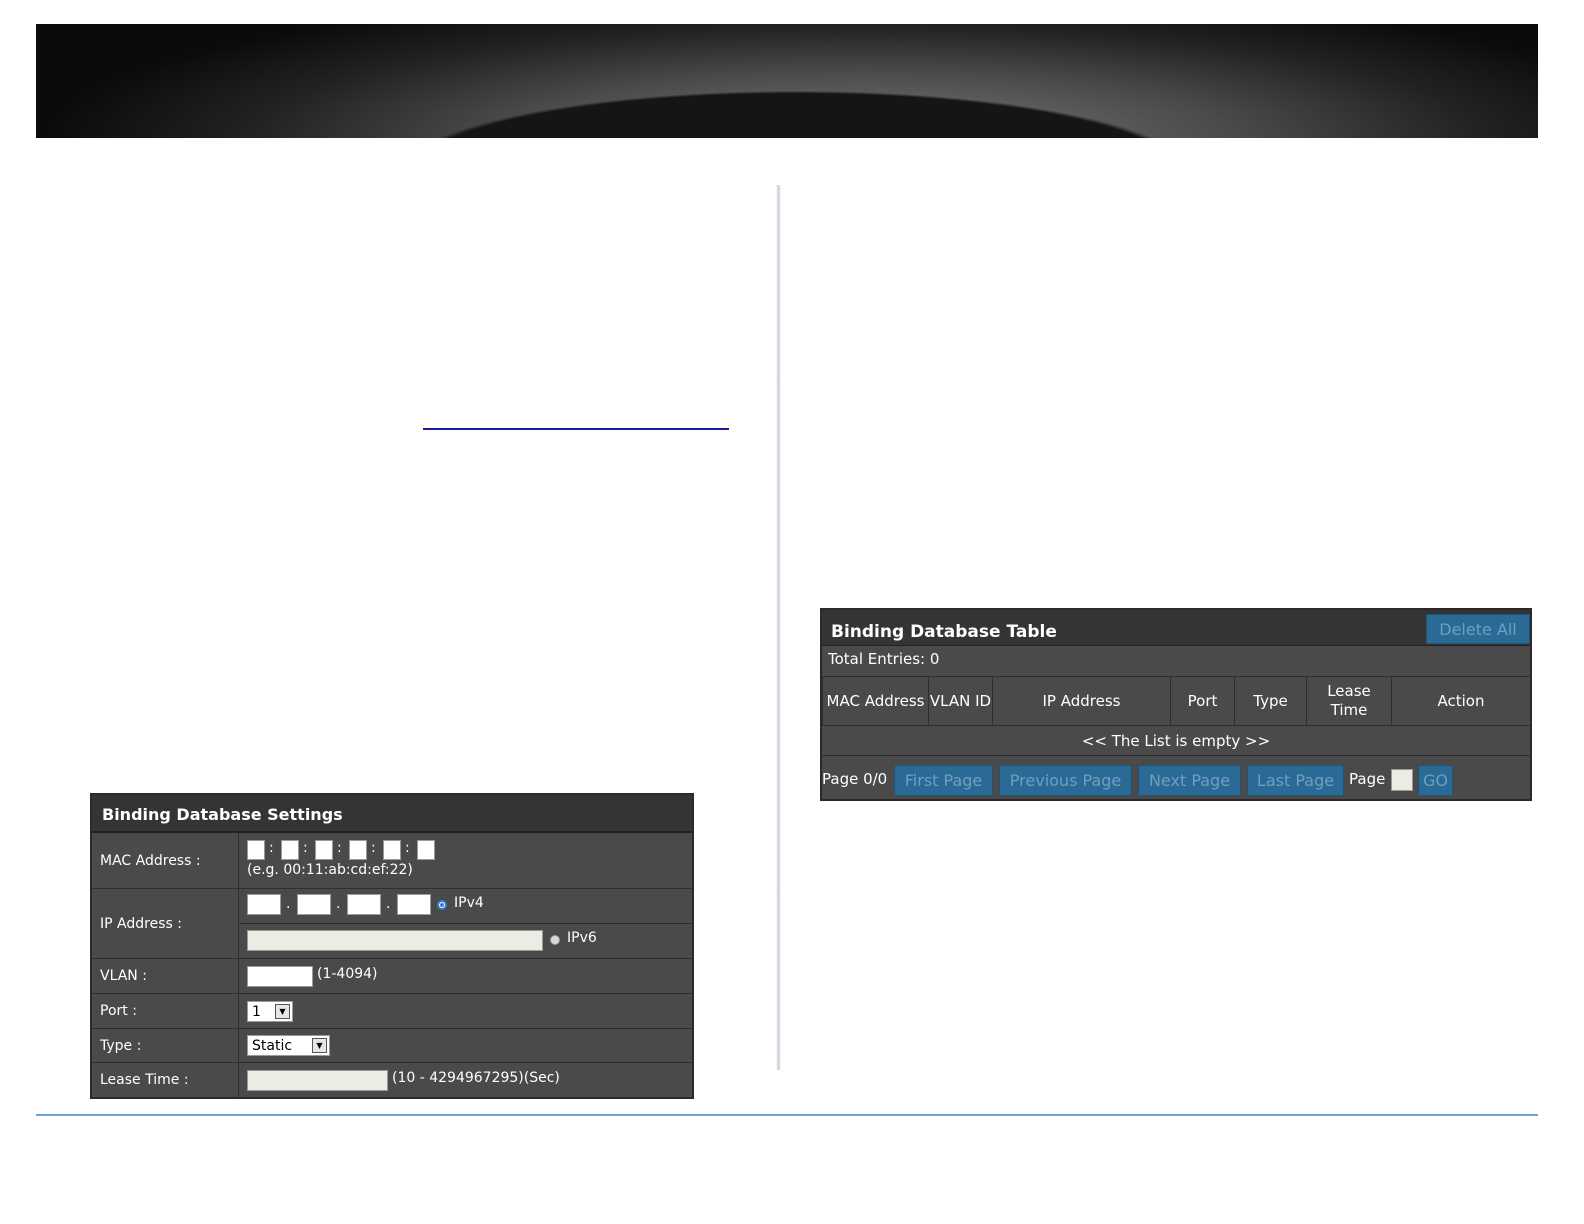  What do you see at coordinates (392, 1011) in the screenshot?
I see `port-row: Port : 1 ▼` at bounding box center [392, 1011].